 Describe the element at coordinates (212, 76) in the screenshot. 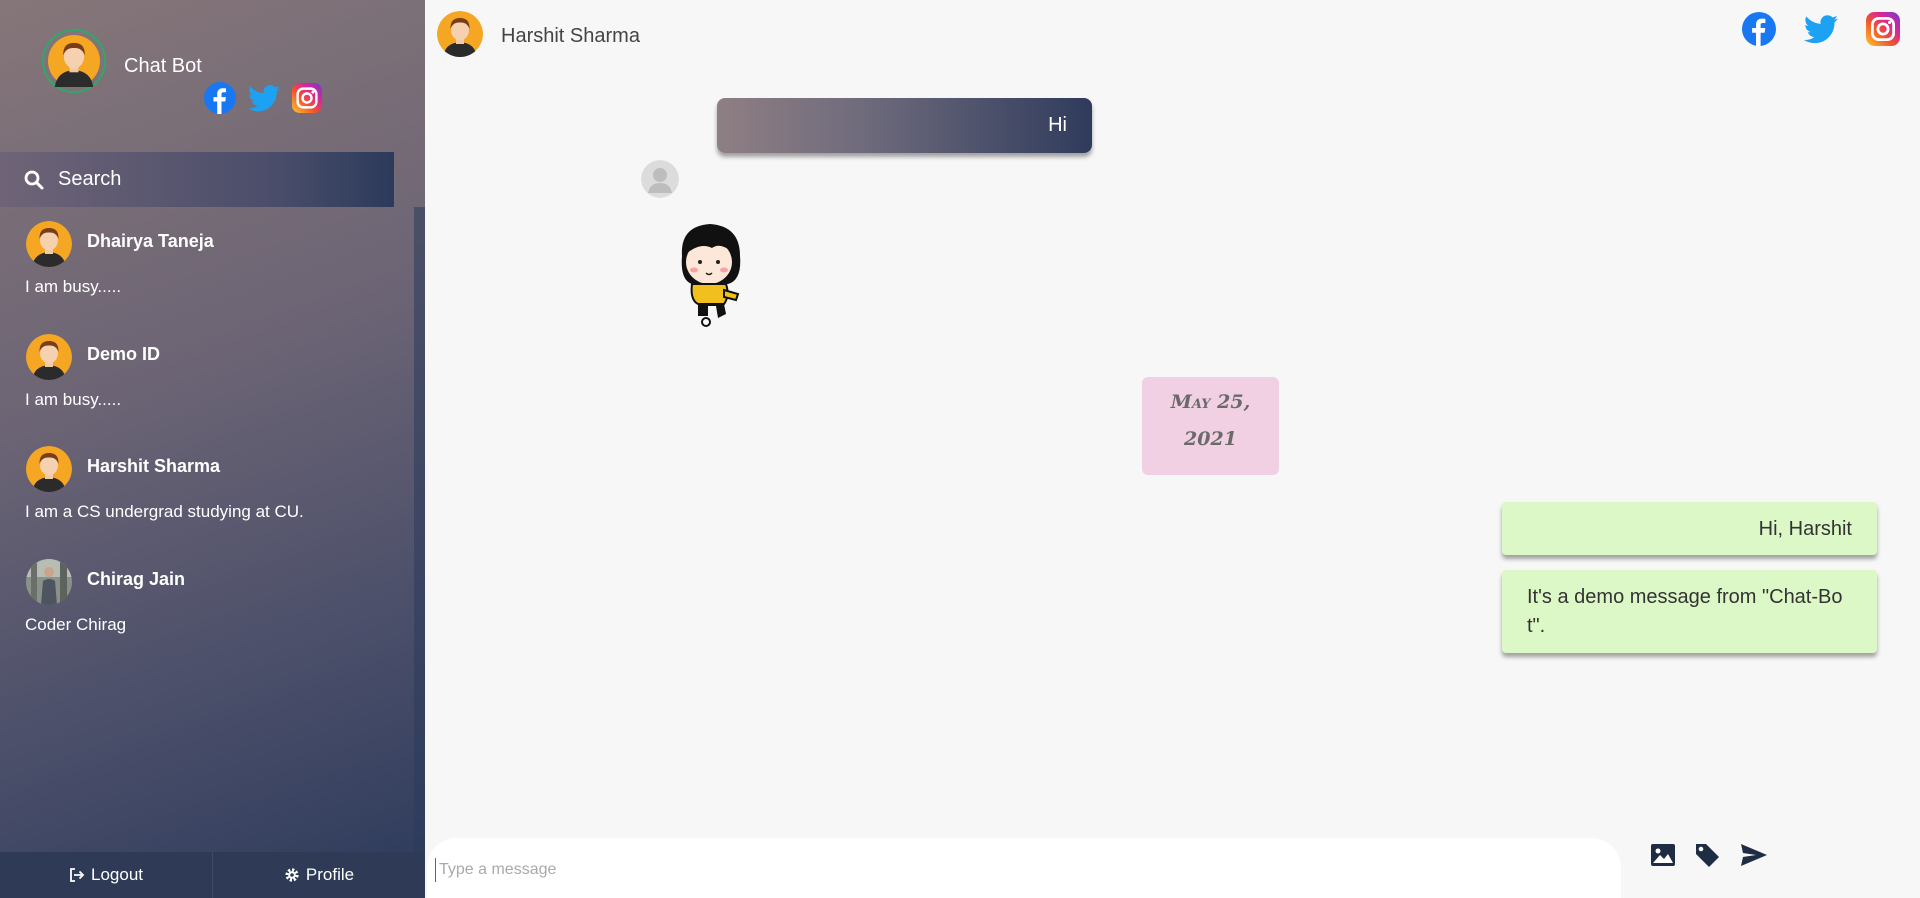

I see `profile-header: Chat Bot` at that location.